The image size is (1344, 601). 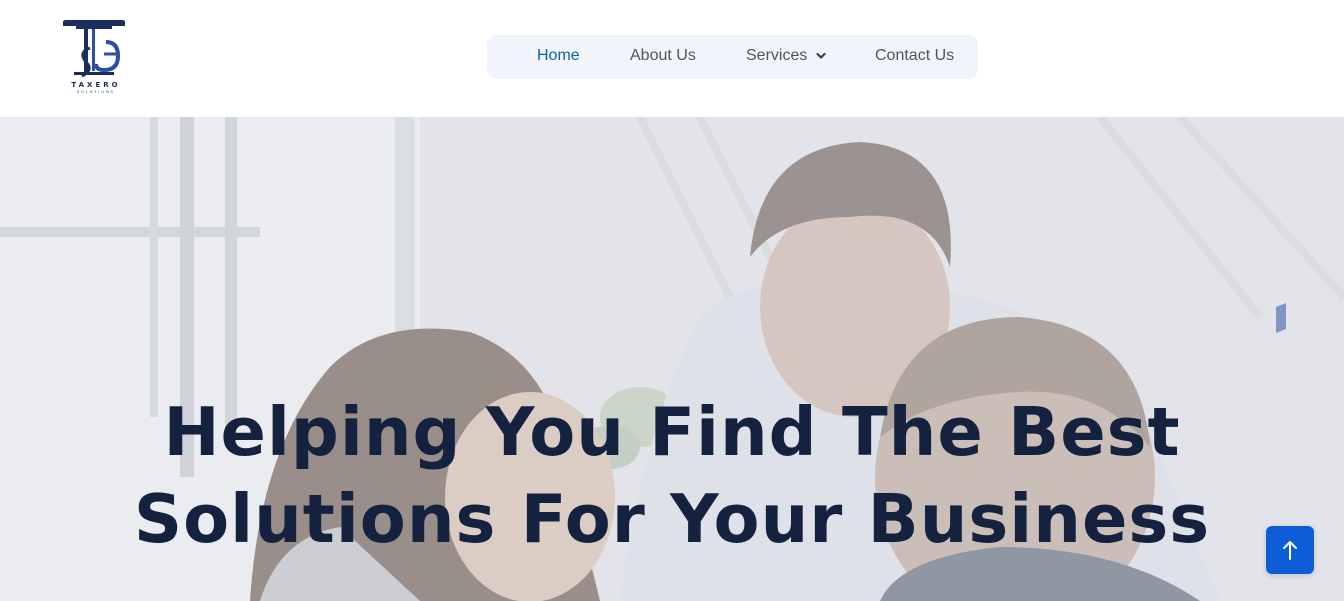 I want to click on hero-headline-line1: Helping You Find The Best, so click(x=672, y=432).